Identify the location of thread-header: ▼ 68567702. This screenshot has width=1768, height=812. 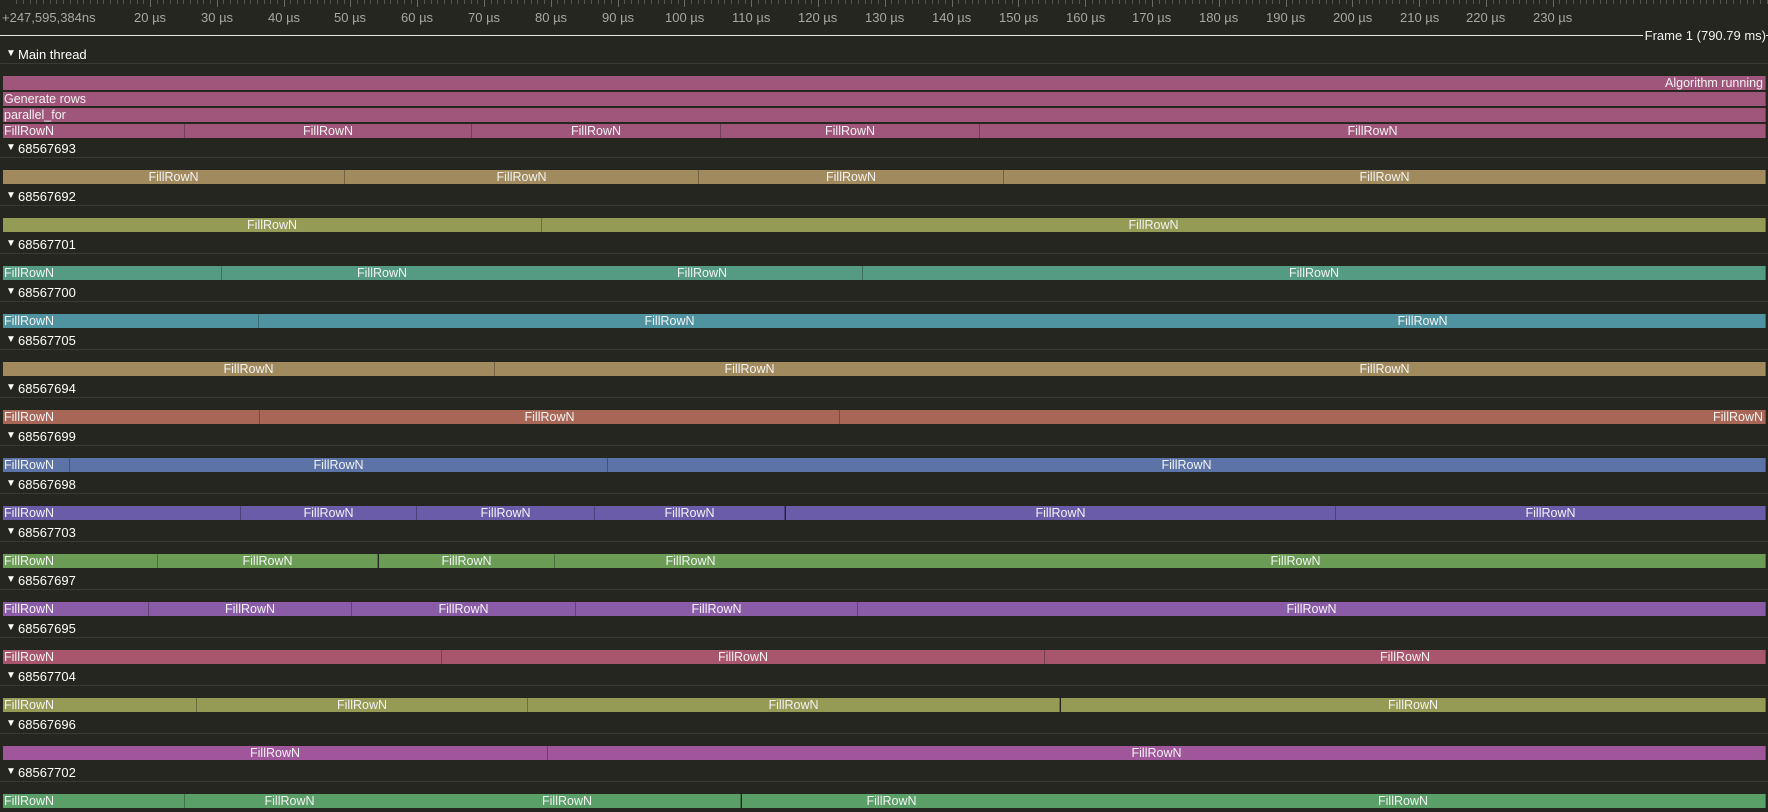
(884, 772).